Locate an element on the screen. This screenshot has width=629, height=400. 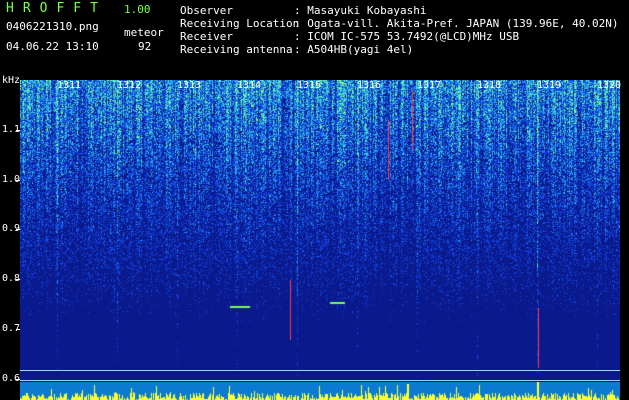
minute-label: 1313 is located at coordinates (189, 85).